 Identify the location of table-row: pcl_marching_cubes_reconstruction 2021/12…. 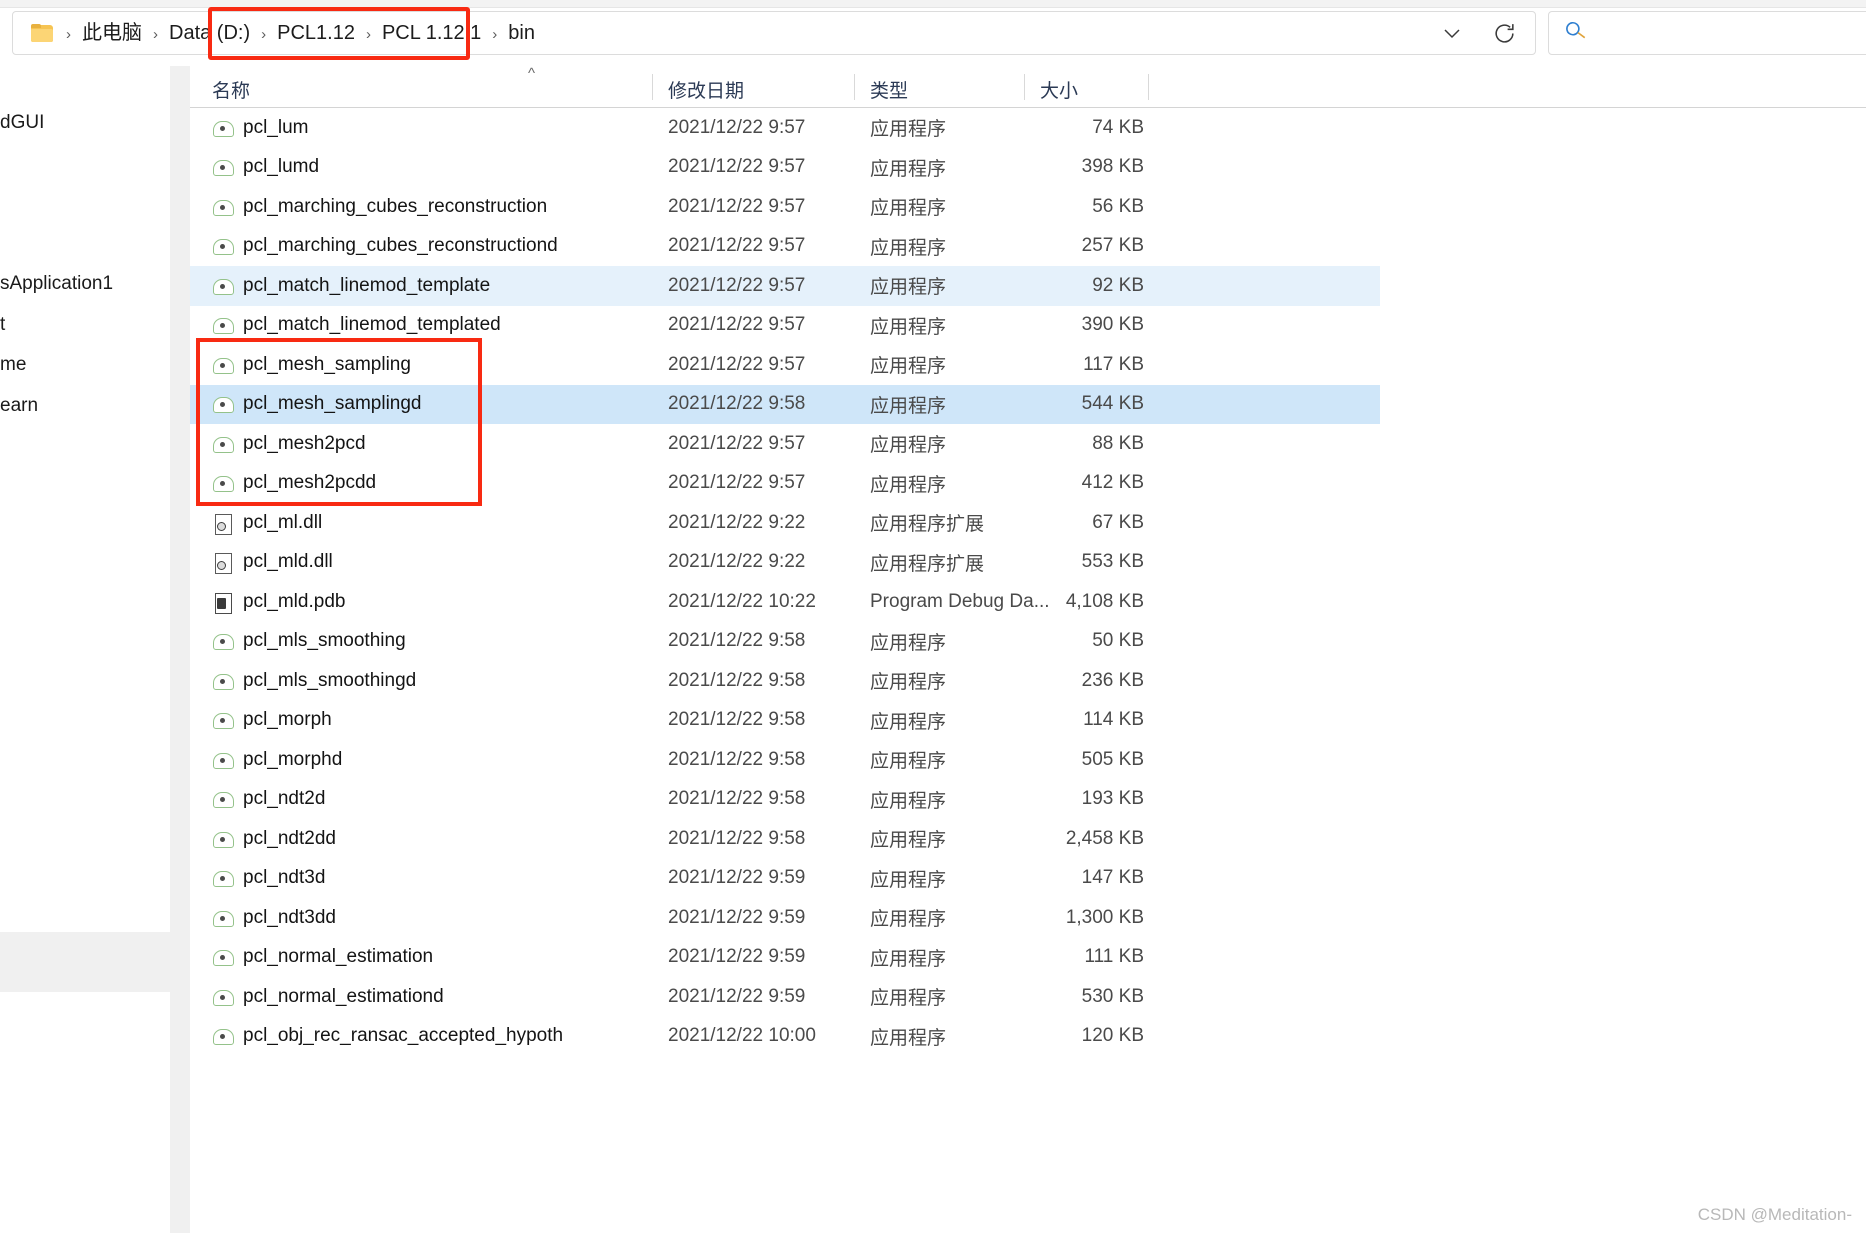
(785, 207).